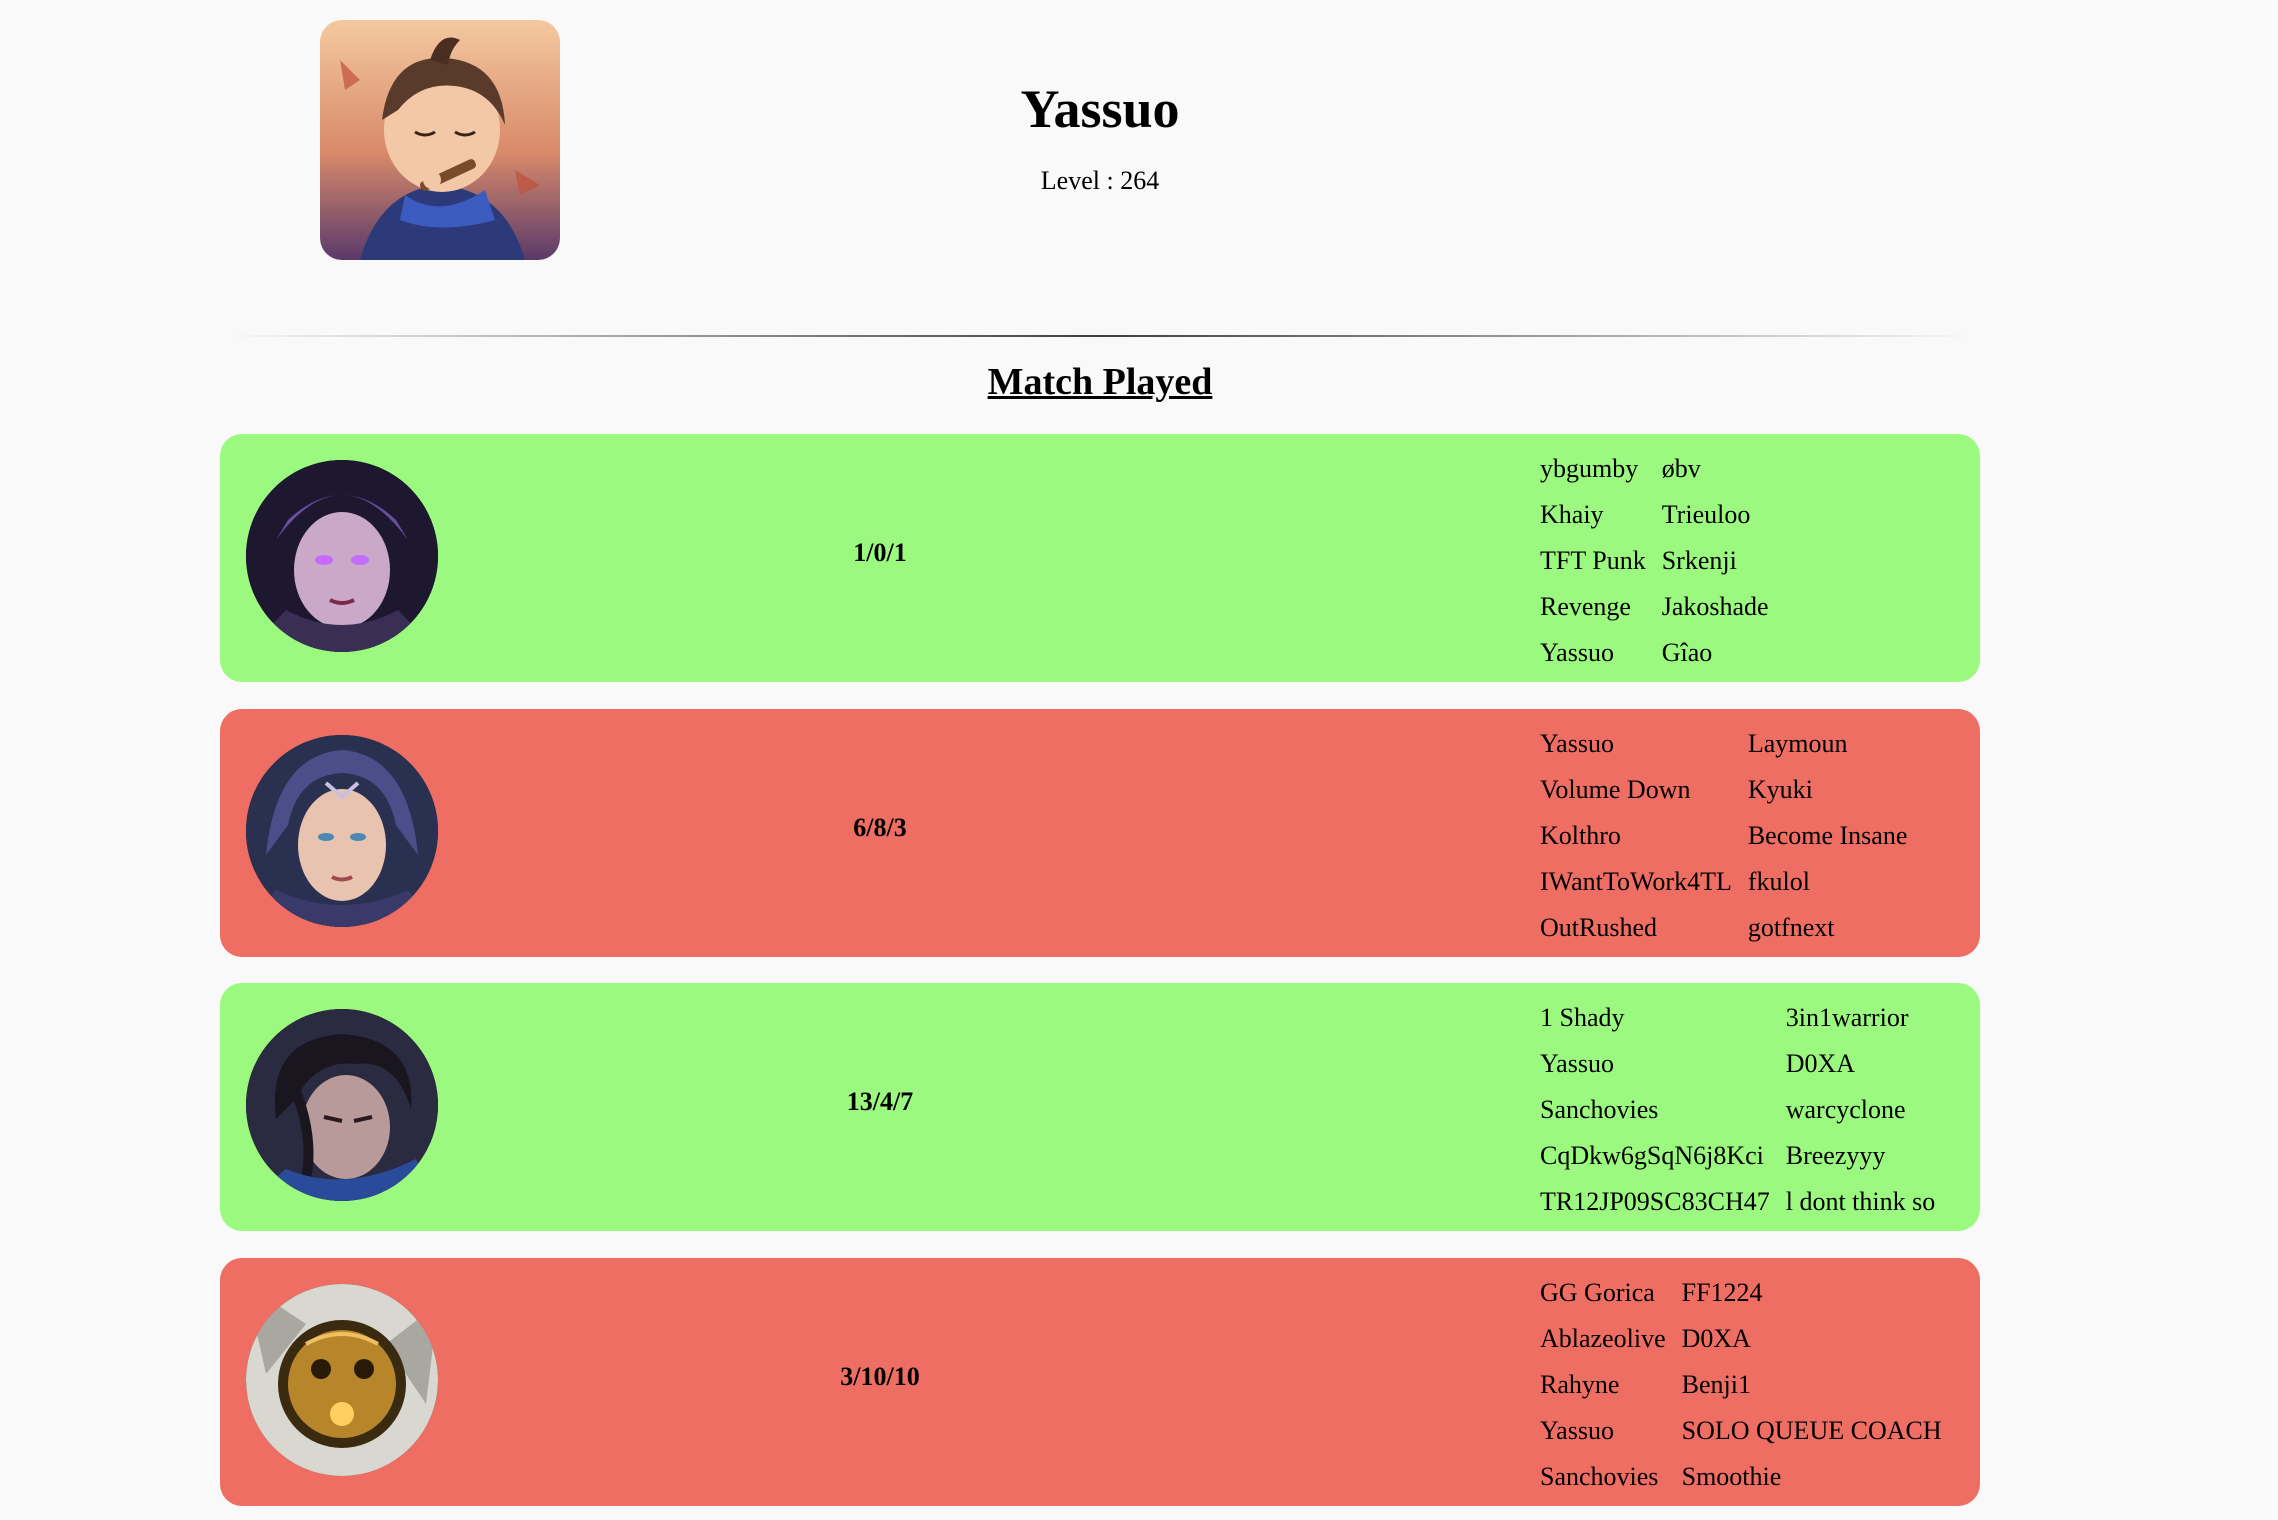 Image resolution: width=2278 pixels, height=1520 pixels. Describe the element at coordinates (1861, 1202) in the screenshot. I see `player-name: l dont think so` at that location.